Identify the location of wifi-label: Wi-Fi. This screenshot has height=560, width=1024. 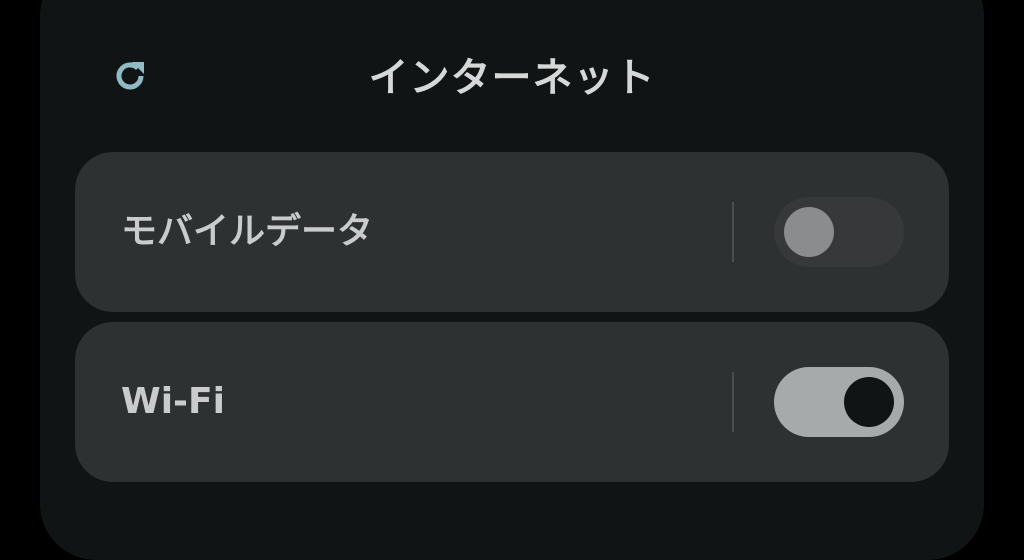
(173, 401).